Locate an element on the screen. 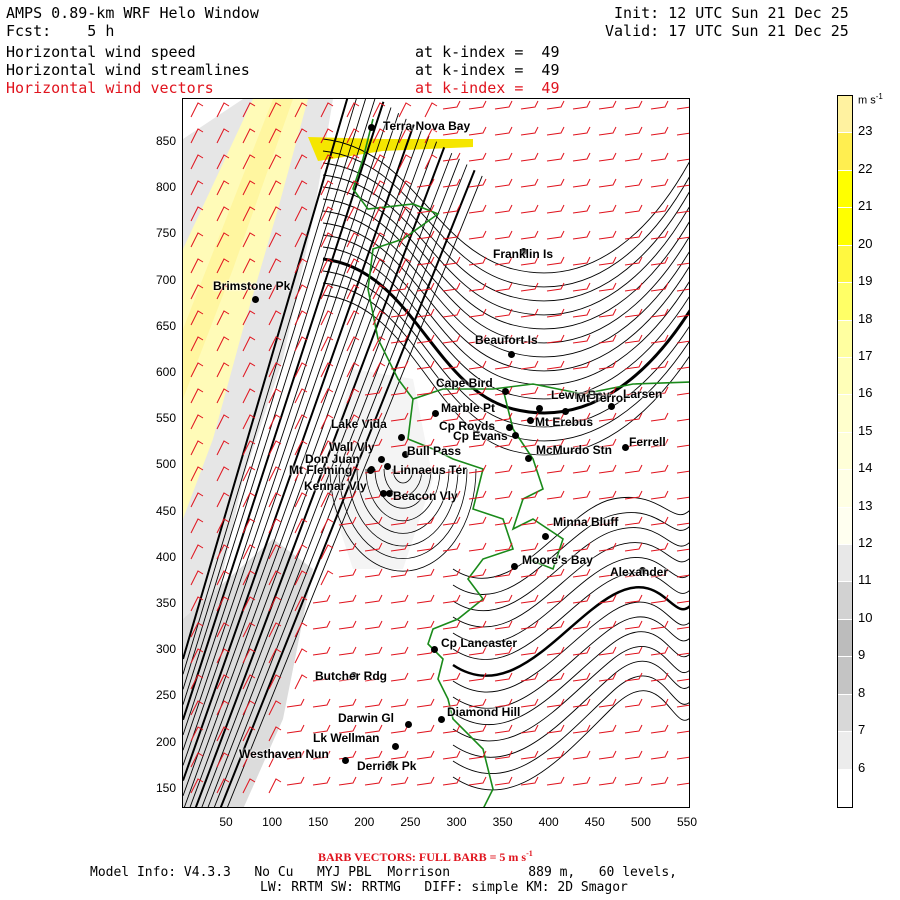 This screenshot has width=900, height=900. field-streamlines-level: at k-index = 49 is located at coordinates (487, 70).